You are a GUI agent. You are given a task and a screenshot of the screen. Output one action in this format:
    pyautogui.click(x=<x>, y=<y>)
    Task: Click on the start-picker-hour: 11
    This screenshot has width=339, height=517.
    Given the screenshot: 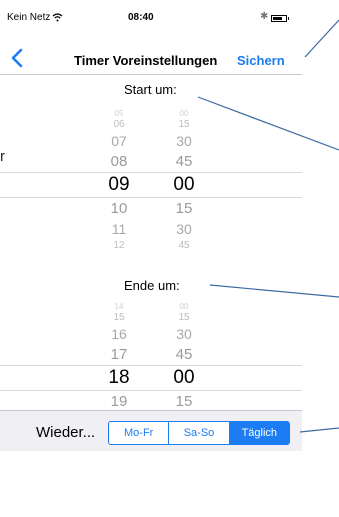 What is the action you would take?
    pyautogui.click(x=119, y=228)
    